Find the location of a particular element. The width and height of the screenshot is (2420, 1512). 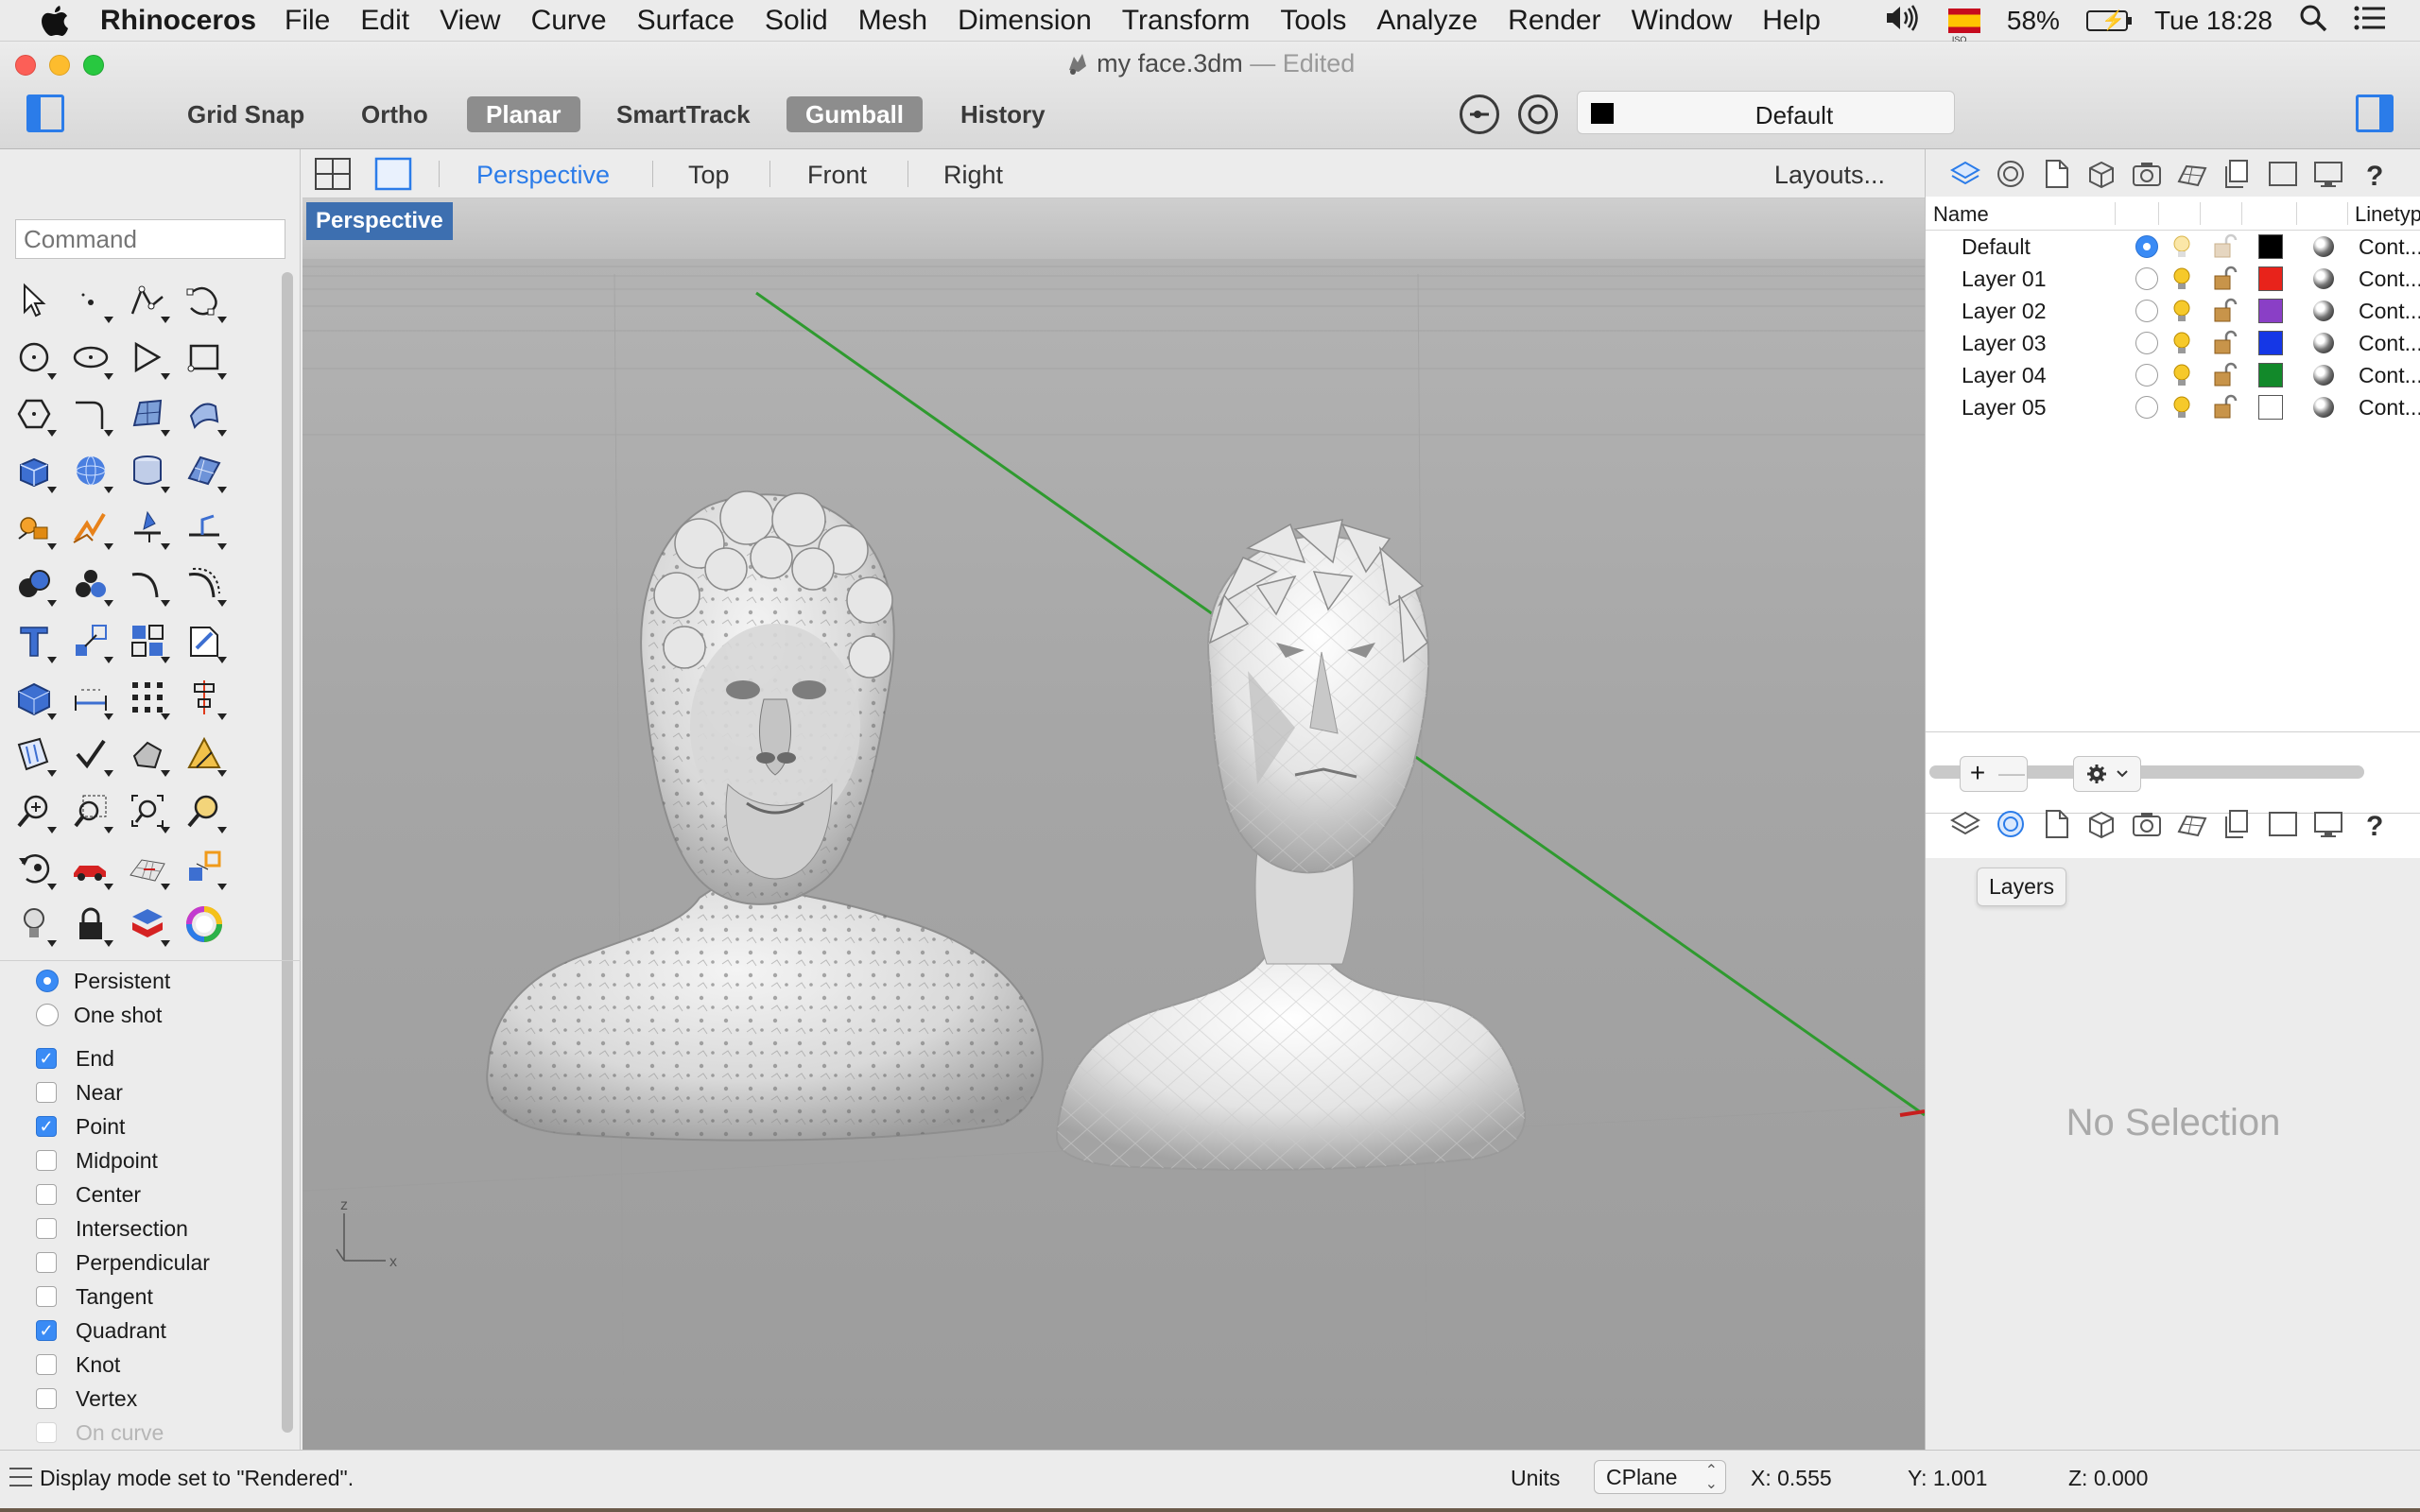

menu-mesh: Mesh is located at coordinates (892, 21).